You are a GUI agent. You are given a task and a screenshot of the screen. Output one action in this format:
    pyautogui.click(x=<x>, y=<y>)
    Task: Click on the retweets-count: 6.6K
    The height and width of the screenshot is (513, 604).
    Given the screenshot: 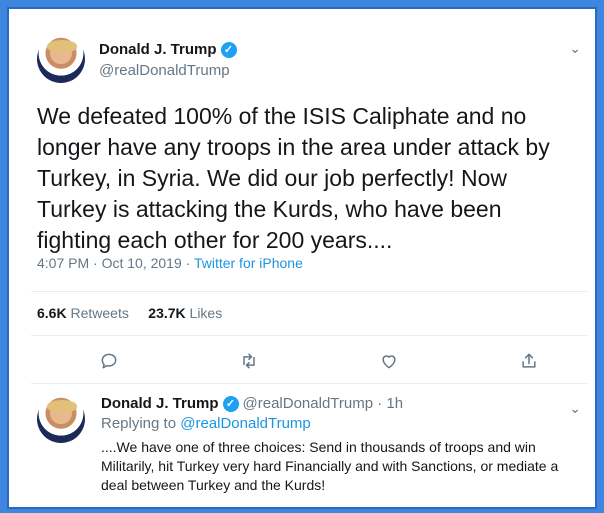 What is the action you would take?
    pyautogui.click(x=52, y=313)
    